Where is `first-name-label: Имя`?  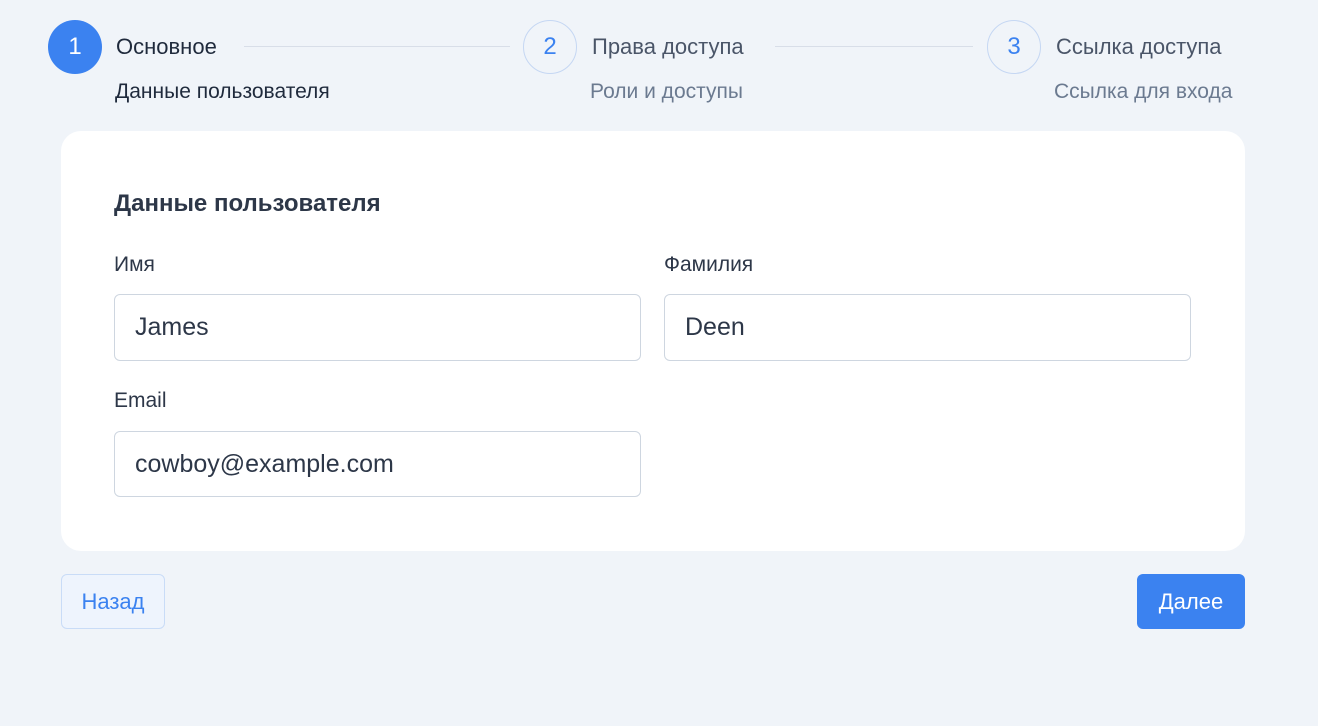
first-name-label: Имя is located at coordinates (134, 264).